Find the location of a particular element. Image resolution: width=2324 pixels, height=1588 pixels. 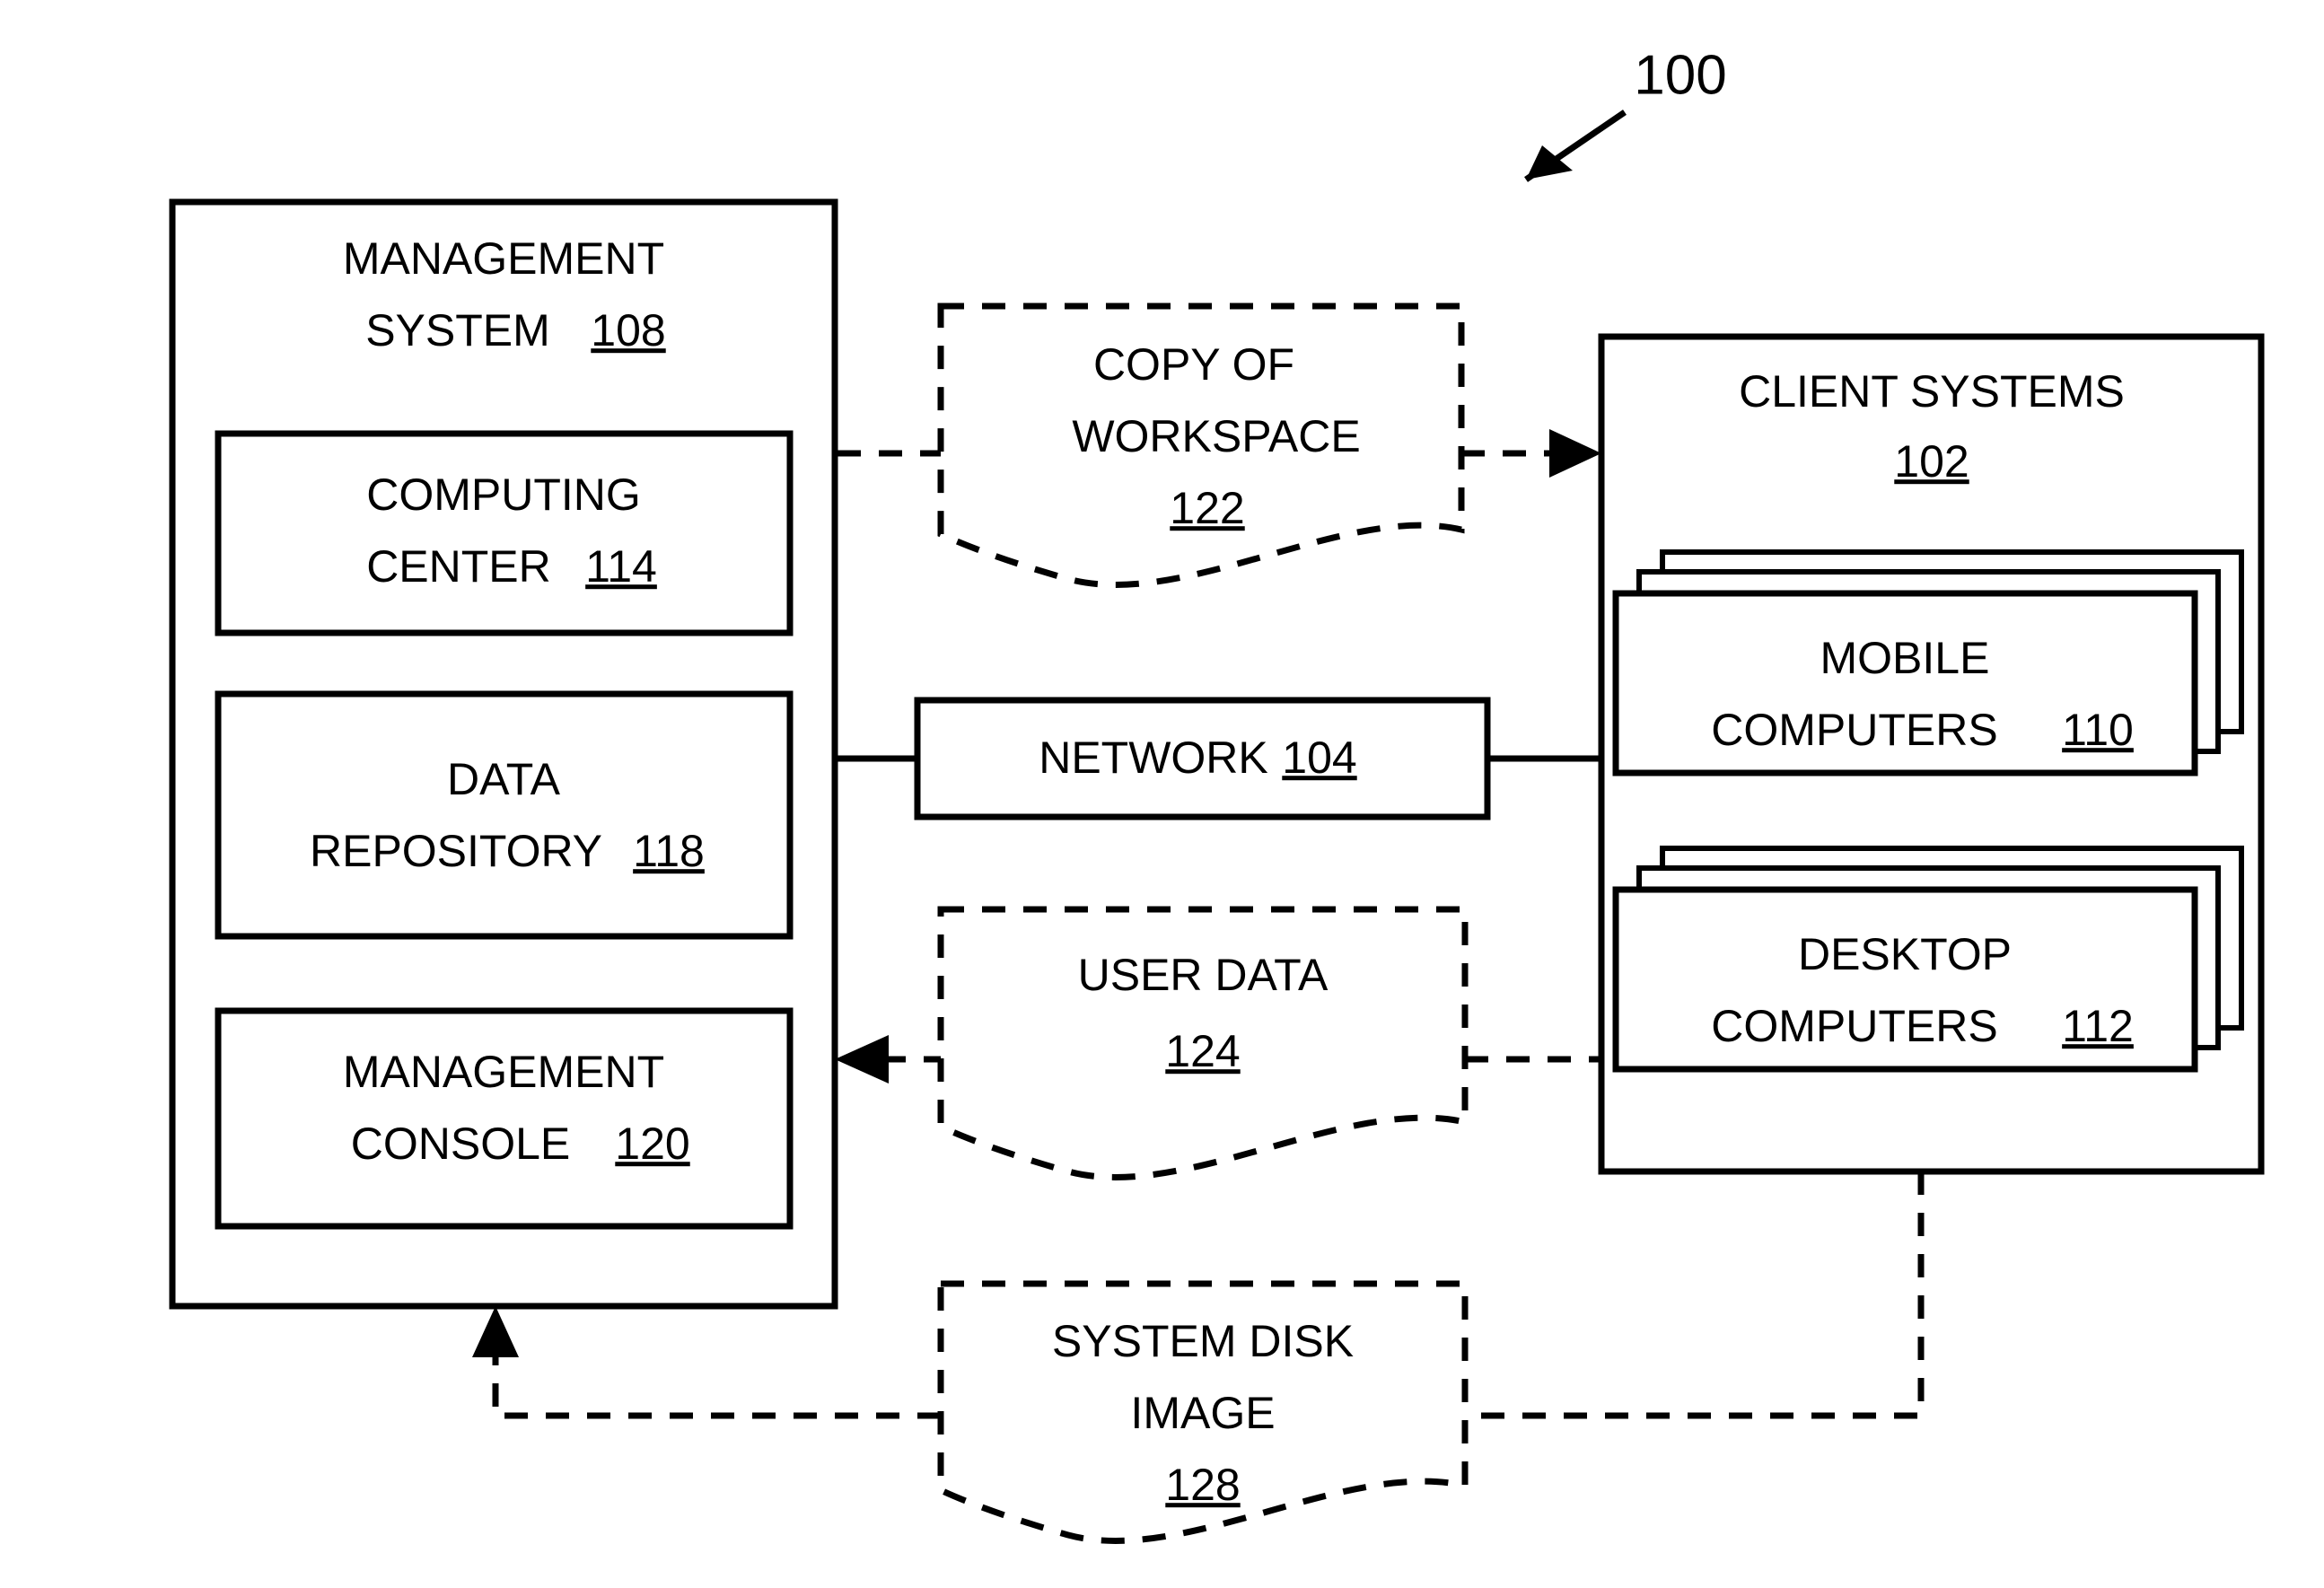

copy-of-workspace-label-line2: WORKSPACE is located at coordinates (1216, 436).